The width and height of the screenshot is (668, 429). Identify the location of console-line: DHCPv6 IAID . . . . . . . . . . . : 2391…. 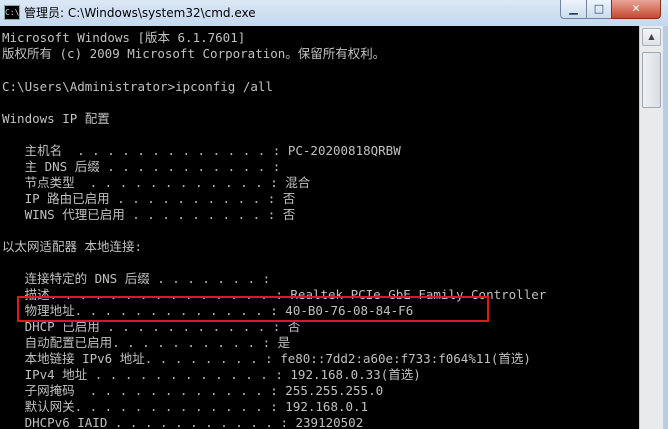
(183, 422).